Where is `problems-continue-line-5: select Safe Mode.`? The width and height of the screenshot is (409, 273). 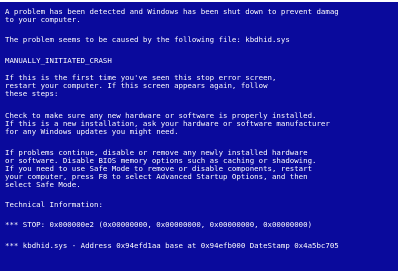
problems-continue-line-5: select Safe Mode. is located at coordinates (43, 184).